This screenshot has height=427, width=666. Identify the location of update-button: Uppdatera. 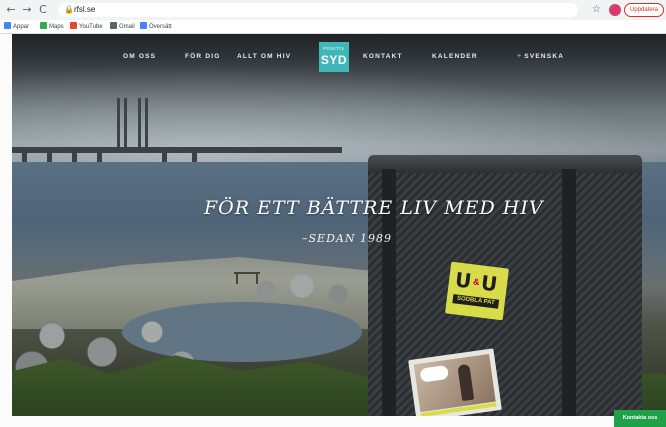
(644, 10).